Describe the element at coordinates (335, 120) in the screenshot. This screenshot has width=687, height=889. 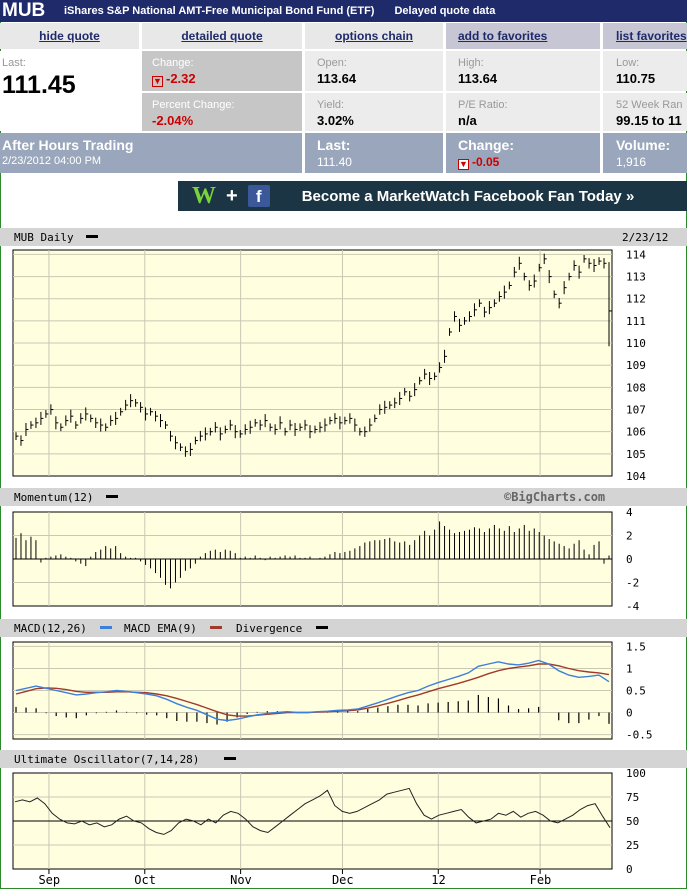
I see `yield-value: 3.02%` at that location.